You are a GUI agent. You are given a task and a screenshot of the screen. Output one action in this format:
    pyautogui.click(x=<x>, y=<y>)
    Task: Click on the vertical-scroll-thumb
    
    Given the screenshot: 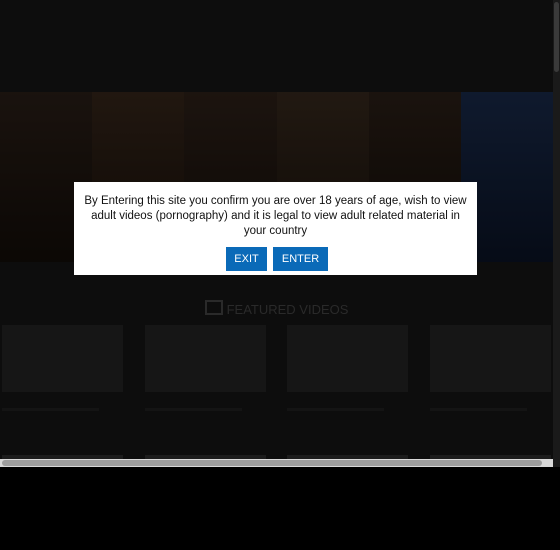 What is the action you would take?
    pyautogui.click(x=556, y=37)
    